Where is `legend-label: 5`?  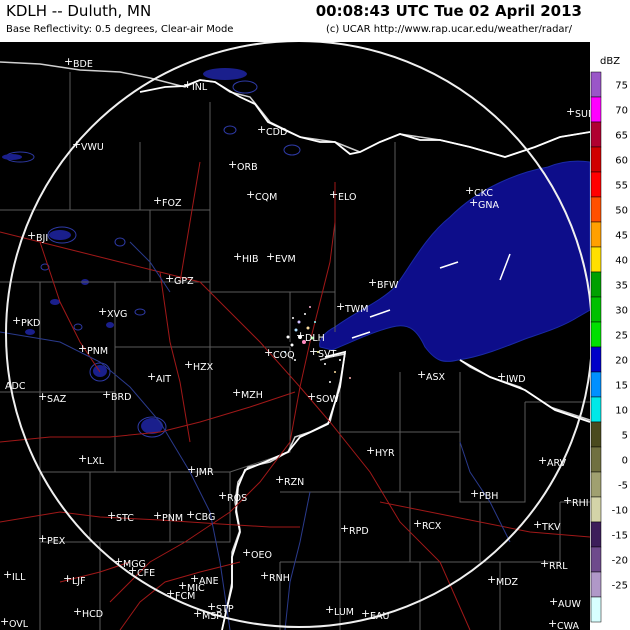 legend-label: 5 is located at coordinates (625, 436).